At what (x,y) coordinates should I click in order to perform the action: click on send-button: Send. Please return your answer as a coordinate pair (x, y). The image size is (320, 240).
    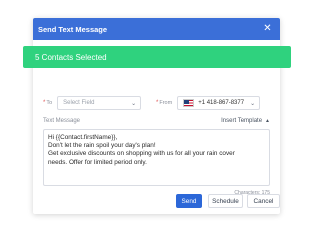
    Looking at the image, I should click on (189, 201).